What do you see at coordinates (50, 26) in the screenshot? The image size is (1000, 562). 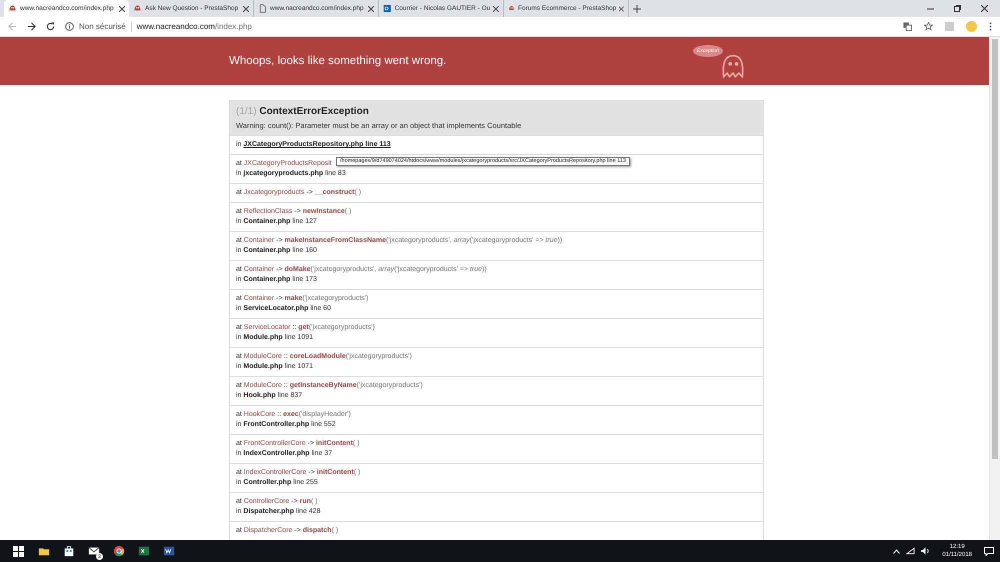 I see `reload-icon` at bounding box center [50, 26].